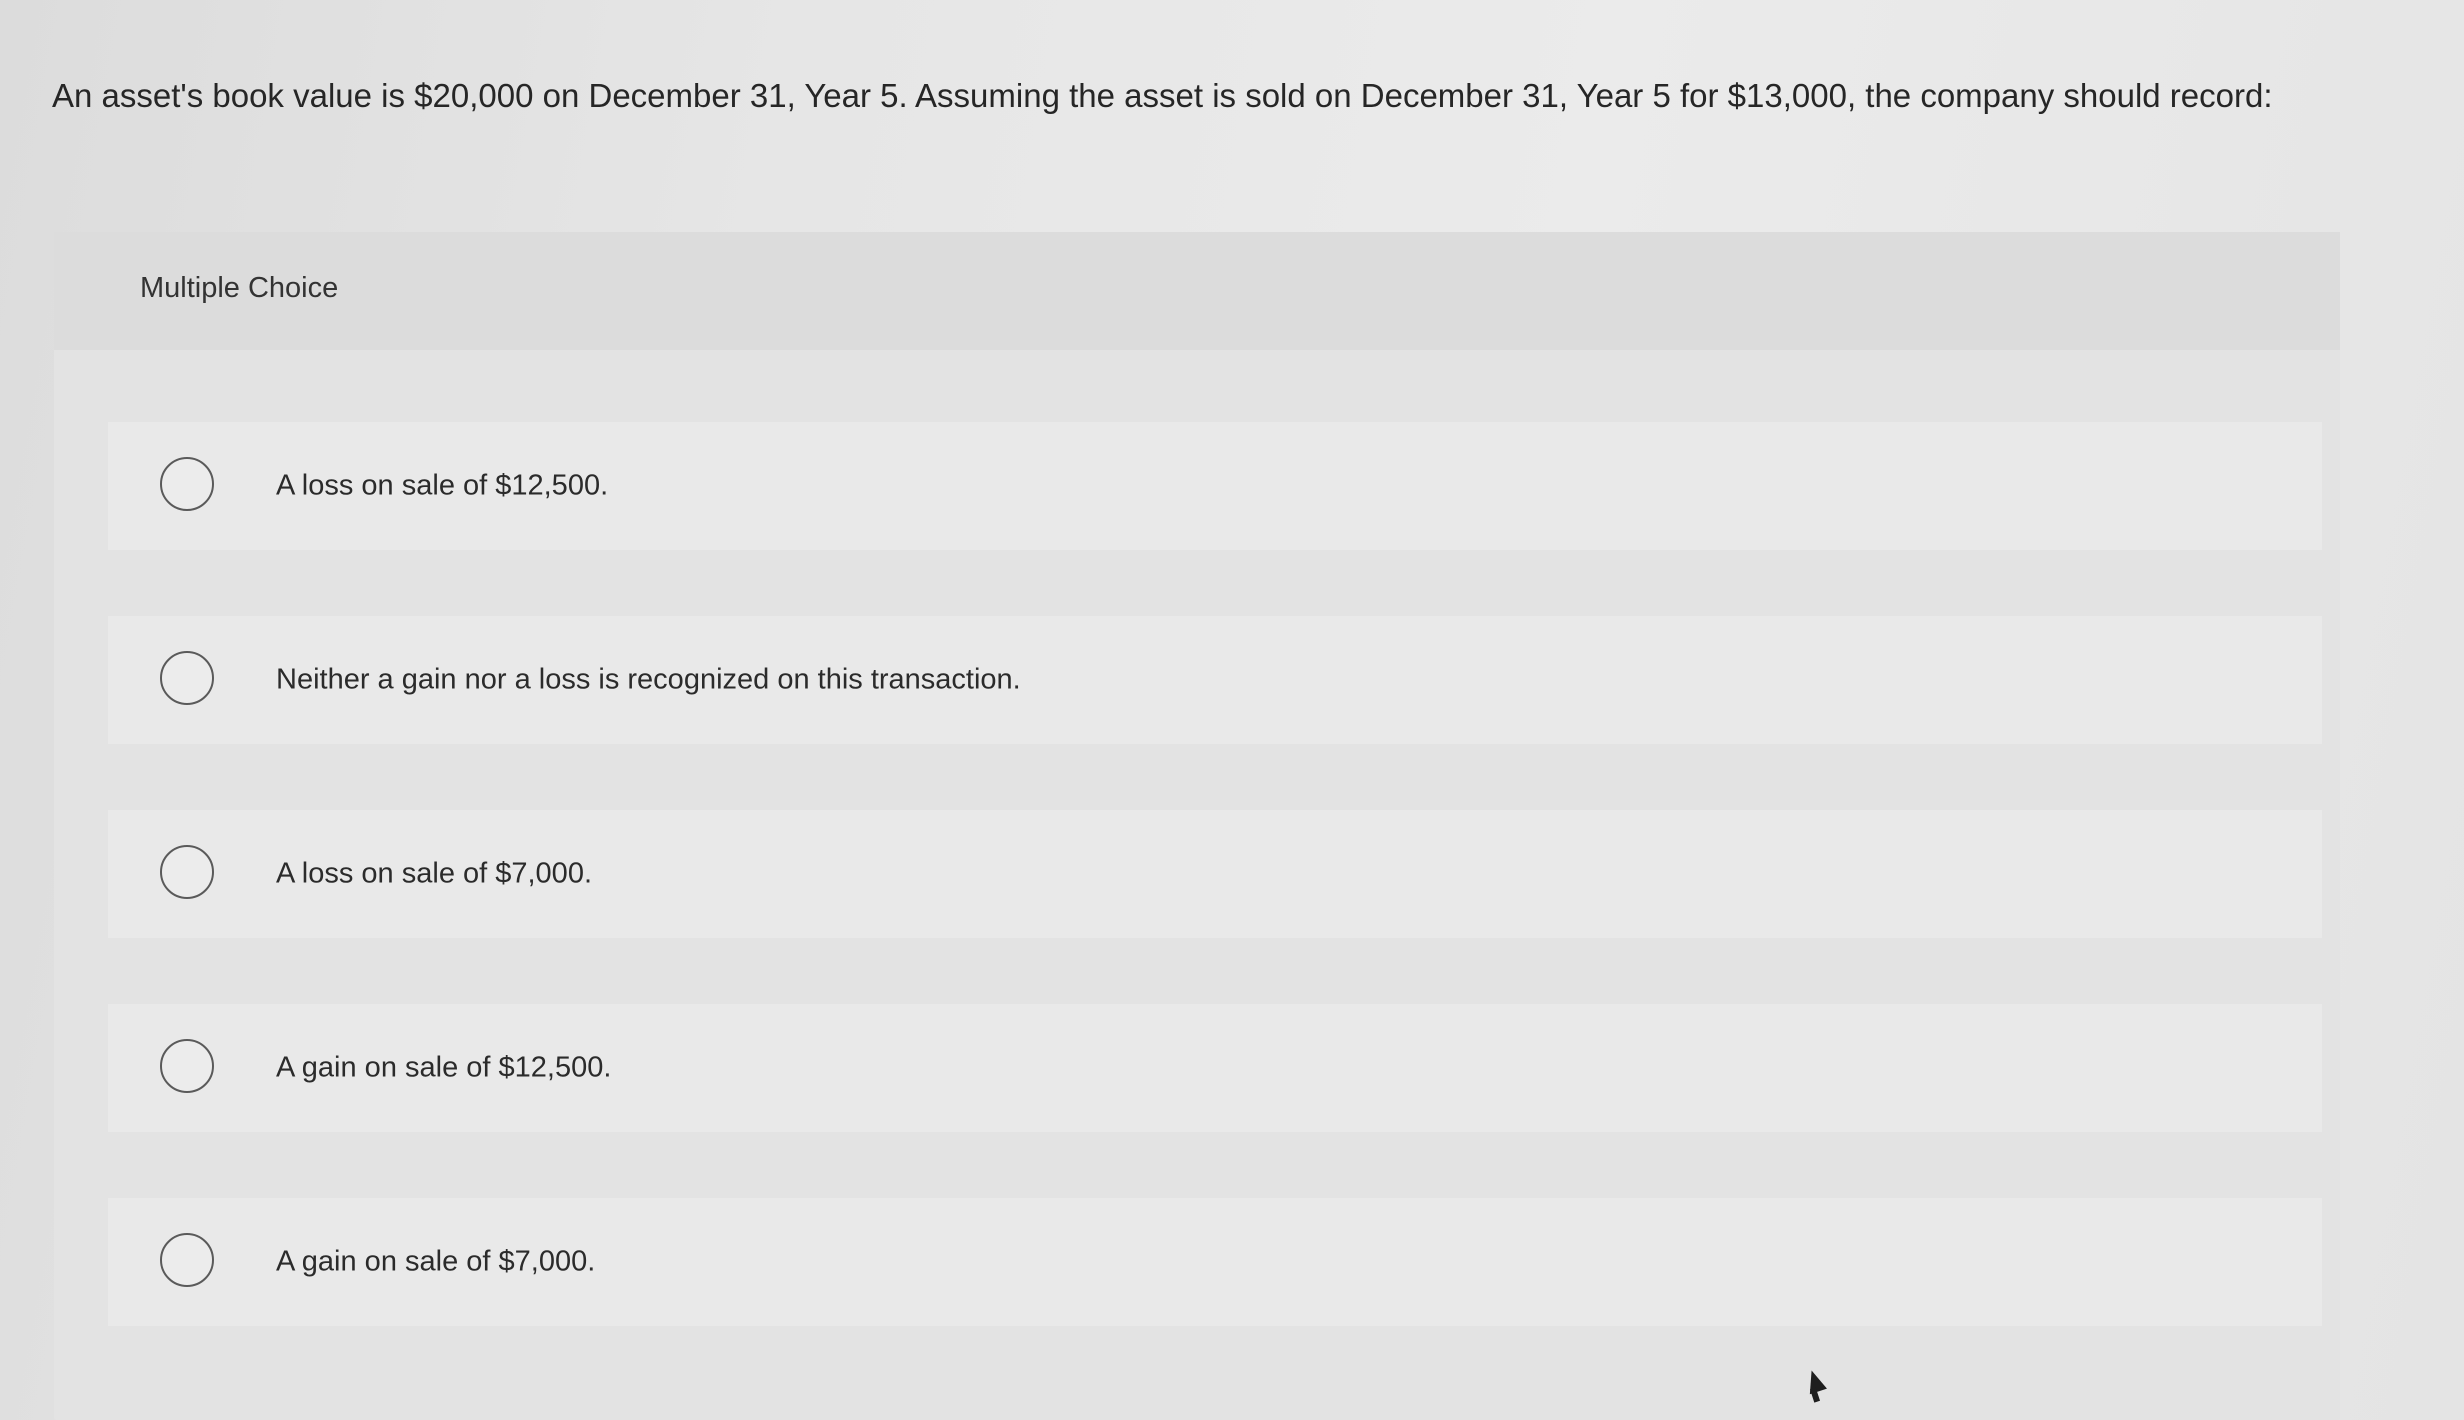 The height and width of the screenshot is (1420, 2464). Describe the element at coordinates (239, 288) in the screenshot. I see `multiple-choice-title: Multiple Choice` at that location.